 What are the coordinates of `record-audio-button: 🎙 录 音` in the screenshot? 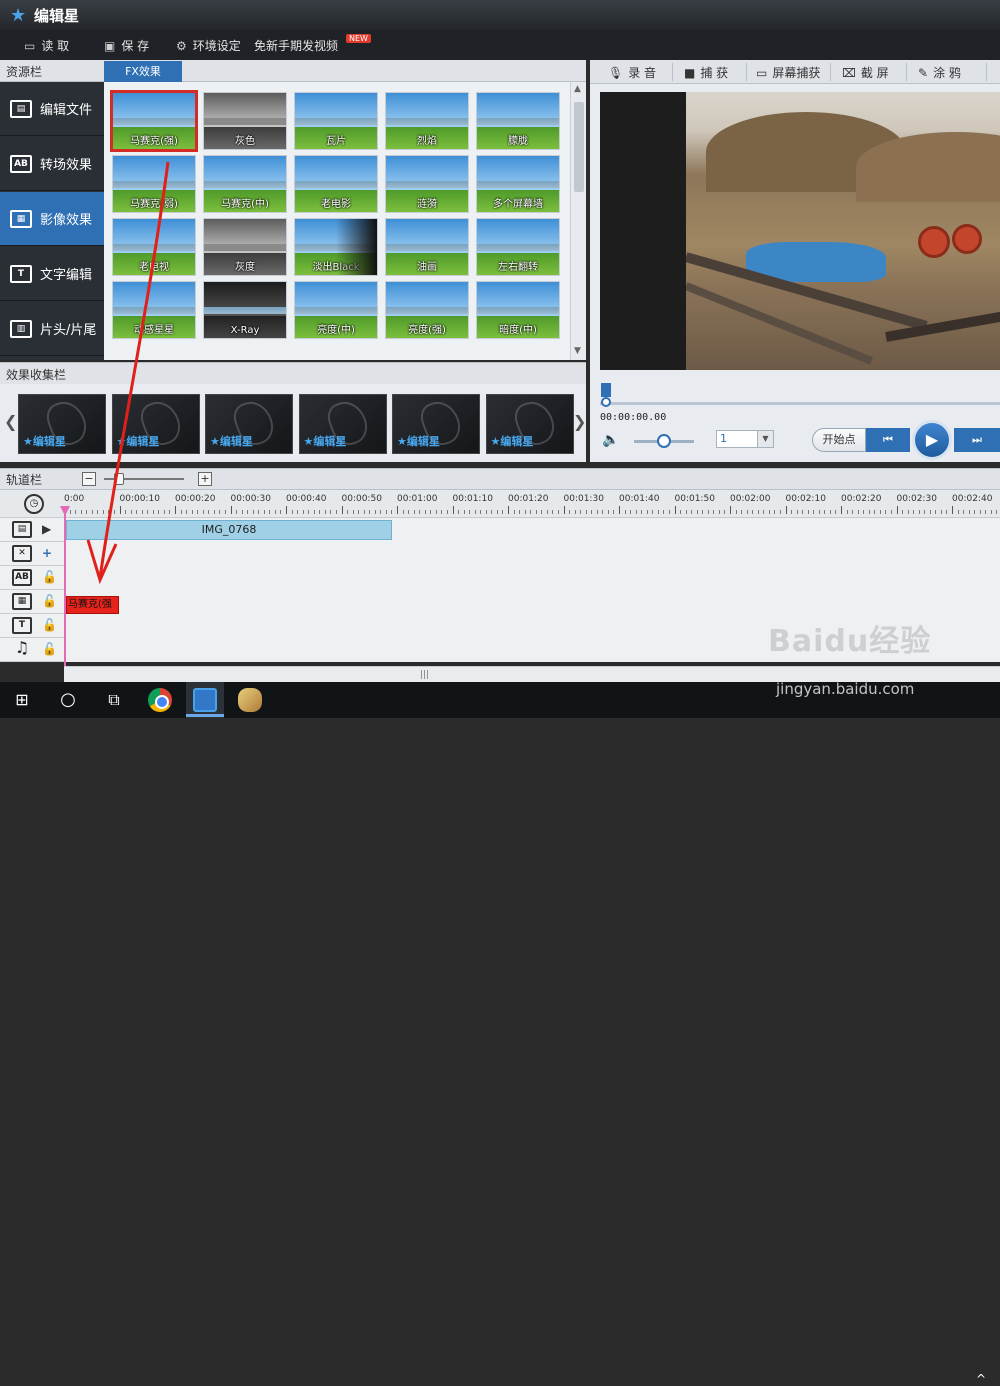 It's located at (632, 72).